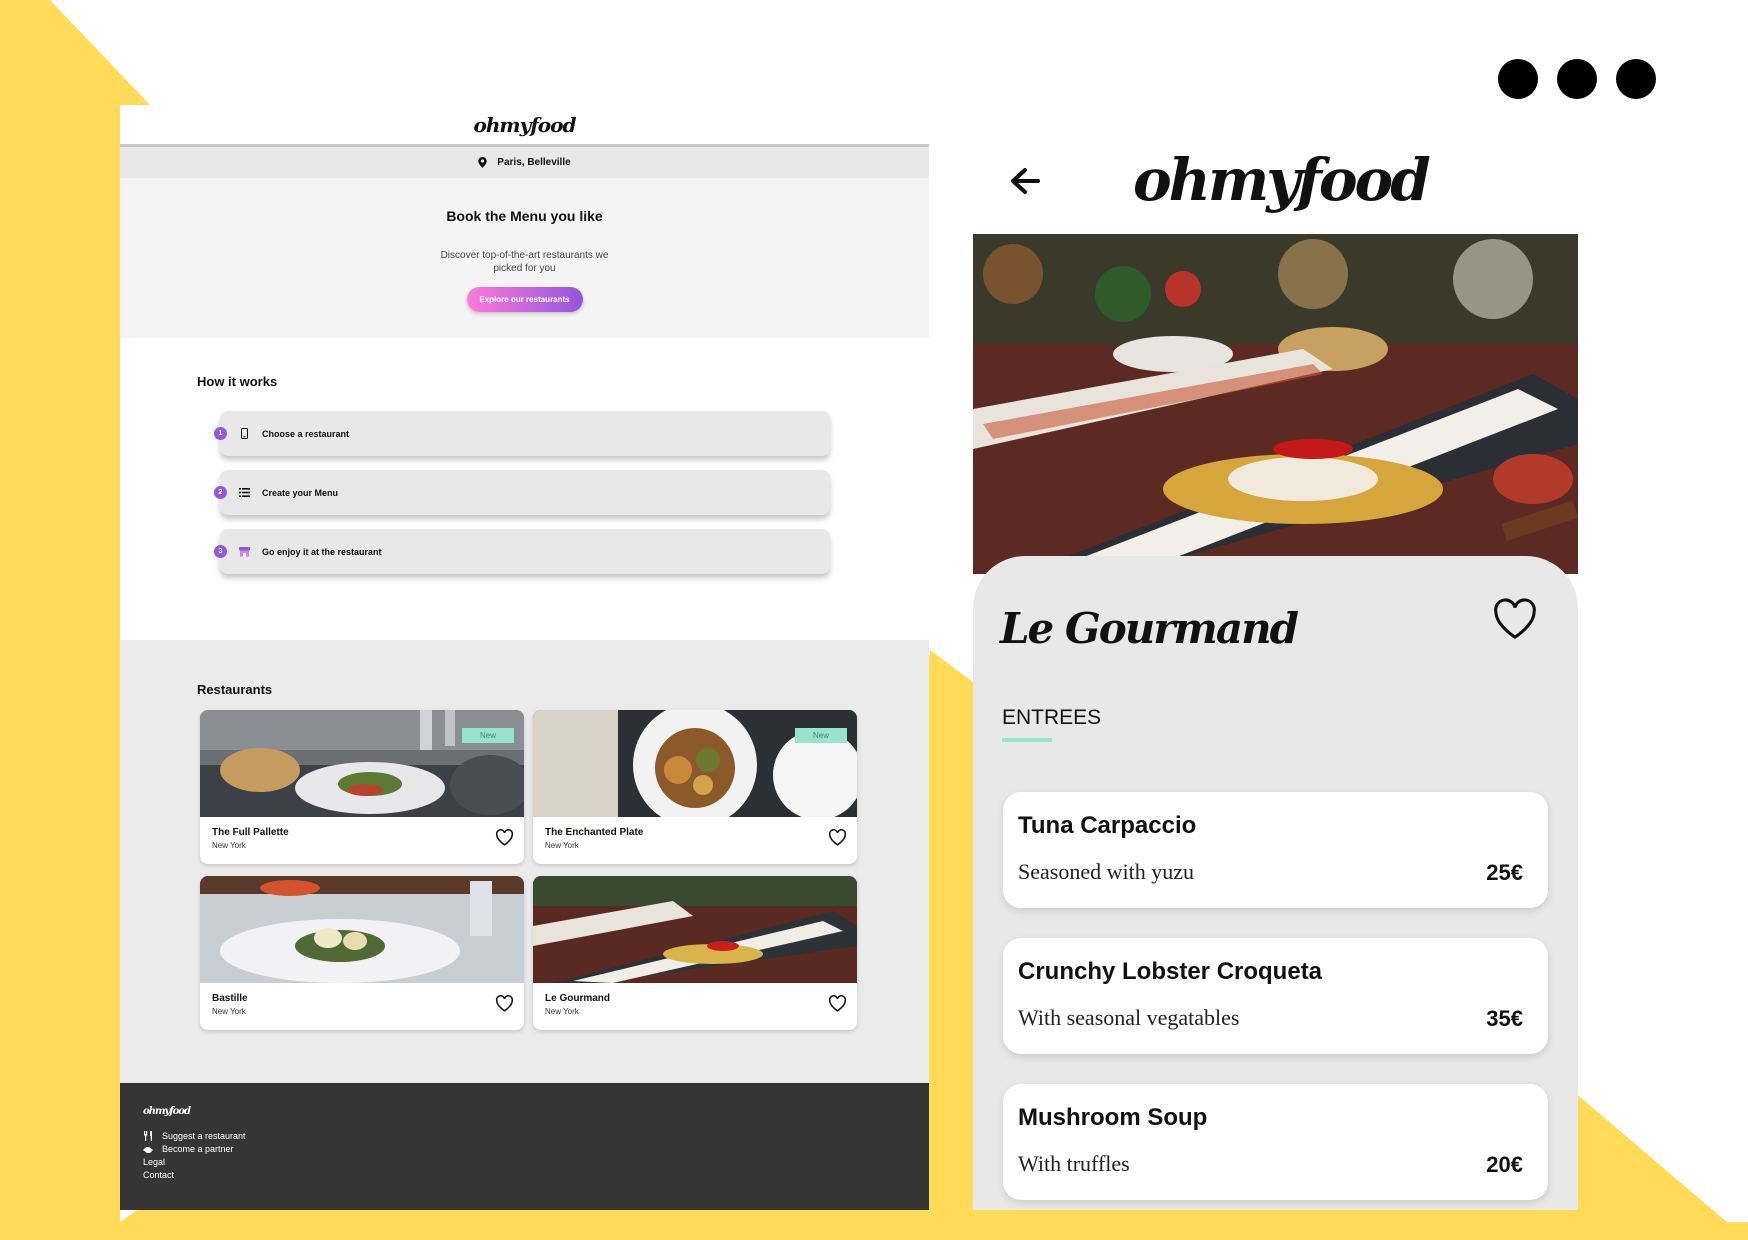 Image resolution: width=1748 pixels, height=1240 pixels. I want to click on location-bar: Paris, Belleville, so click(524, 162).